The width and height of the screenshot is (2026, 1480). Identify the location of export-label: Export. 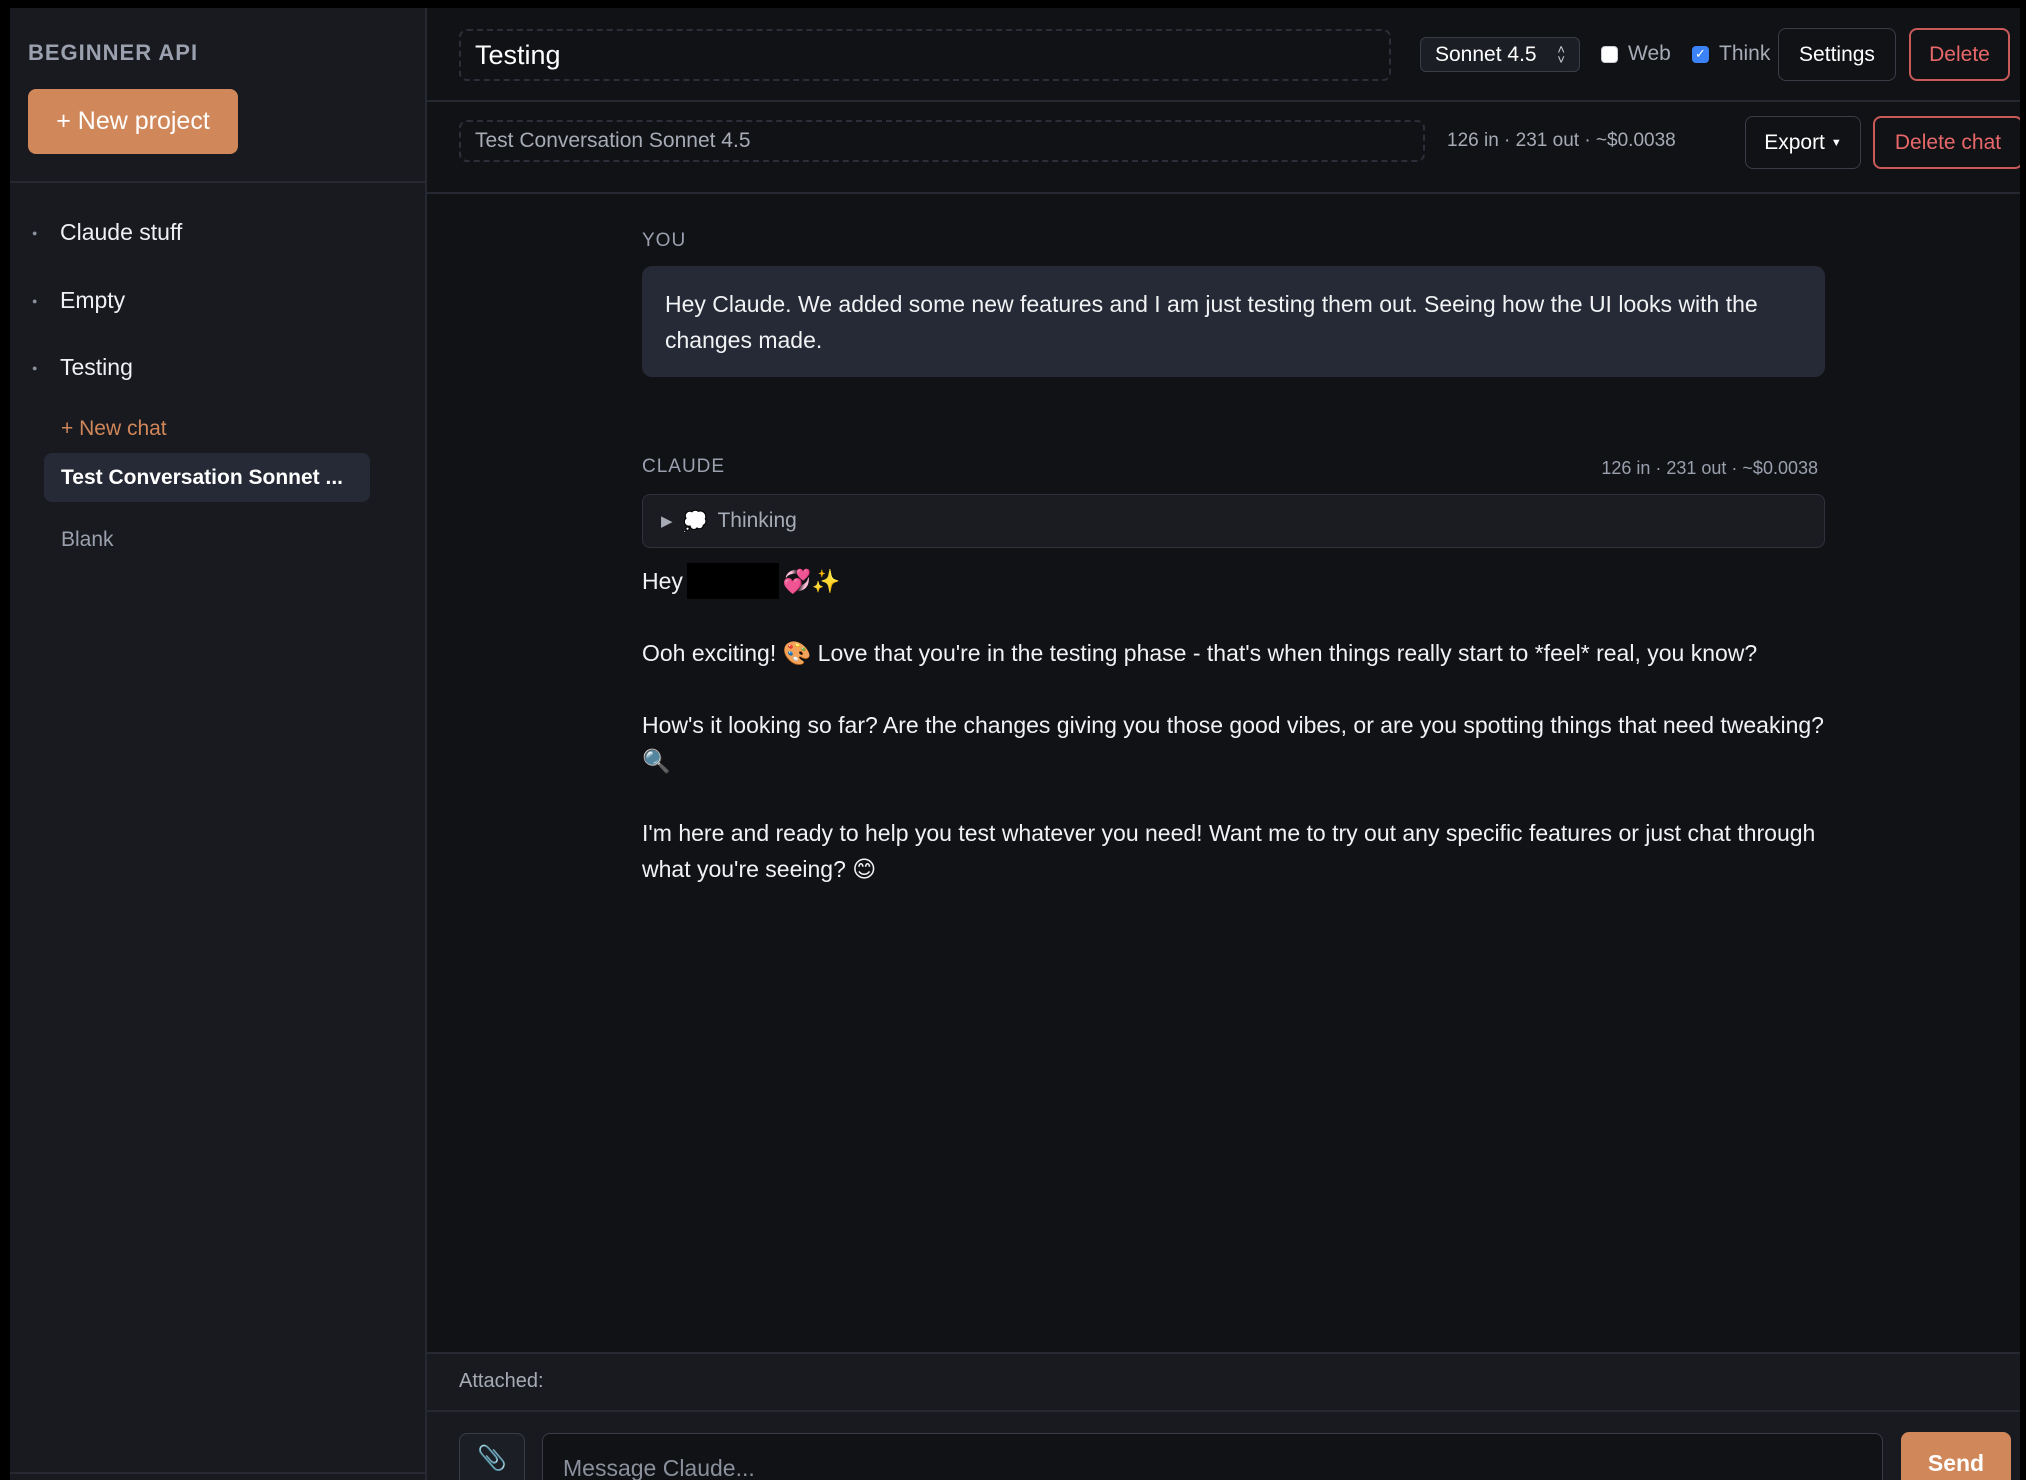
(1794, 142).